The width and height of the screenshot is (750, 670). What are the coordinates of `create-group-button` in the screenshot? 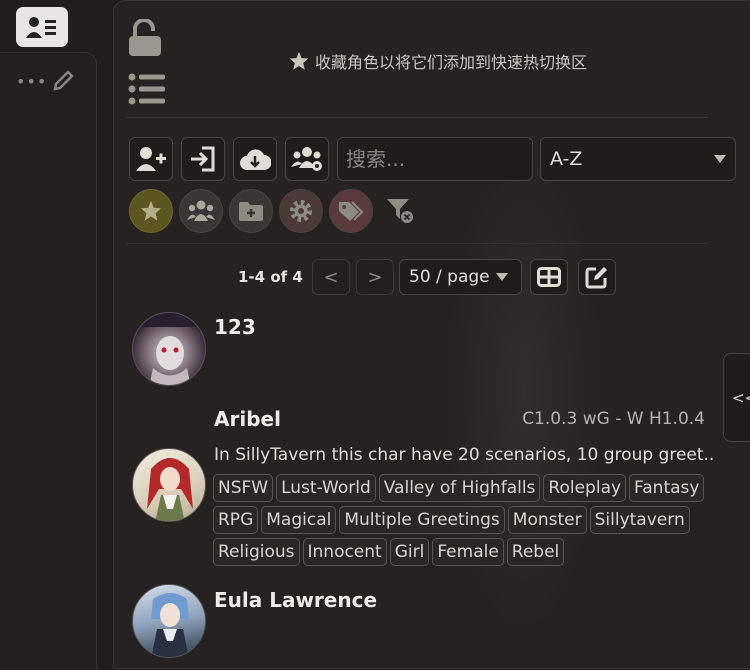 It's located at (307, 159).